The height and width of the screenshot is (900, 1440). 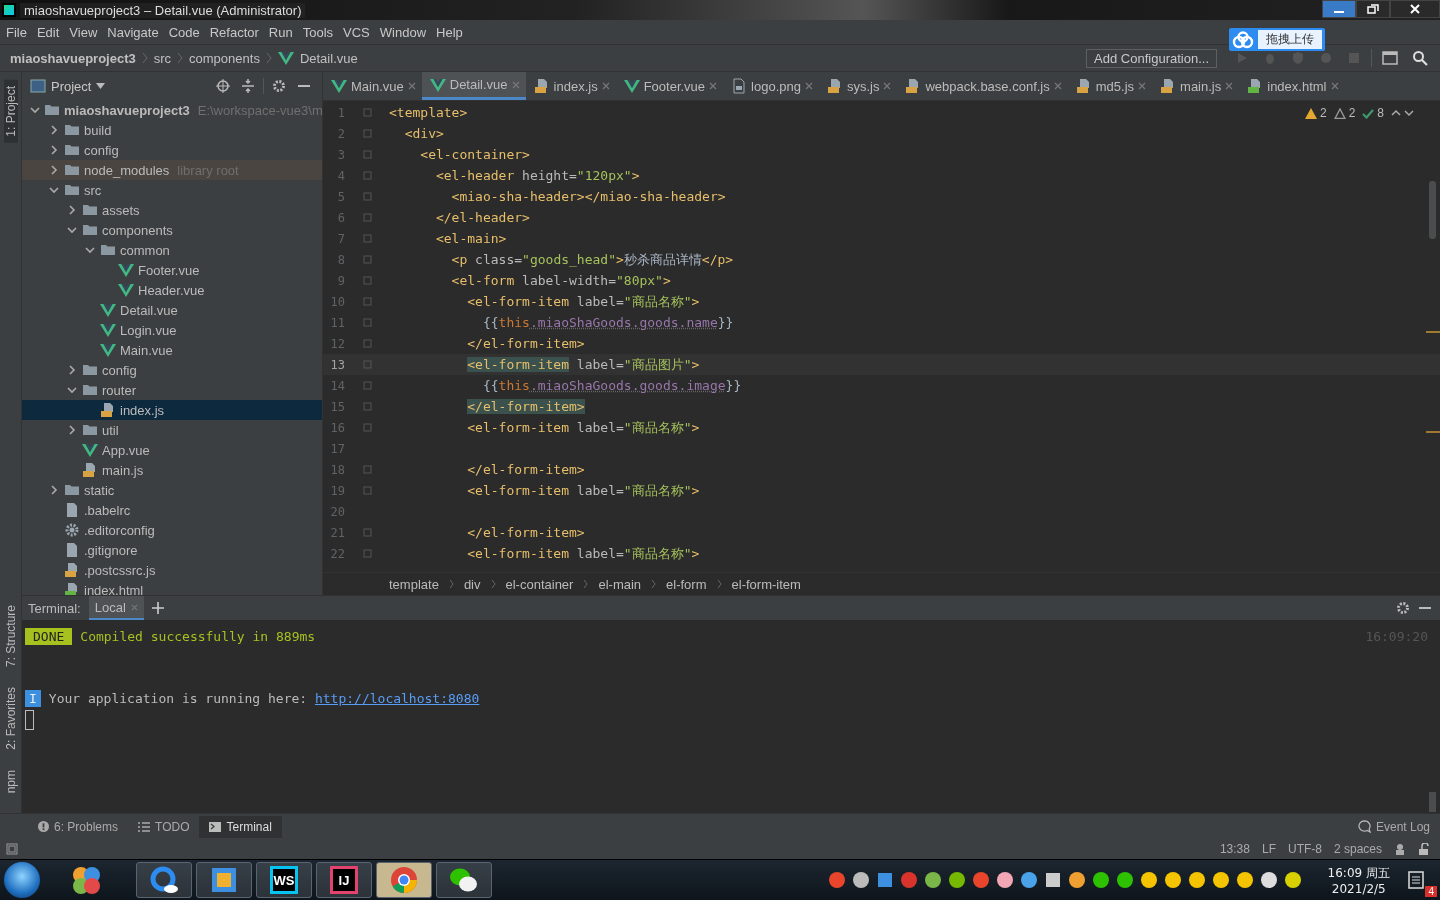 What do you see at coordinates (1358, 888) in the screenshot?
I see `clock-date: 2021/2/5` at bounding box center [1358, 888].